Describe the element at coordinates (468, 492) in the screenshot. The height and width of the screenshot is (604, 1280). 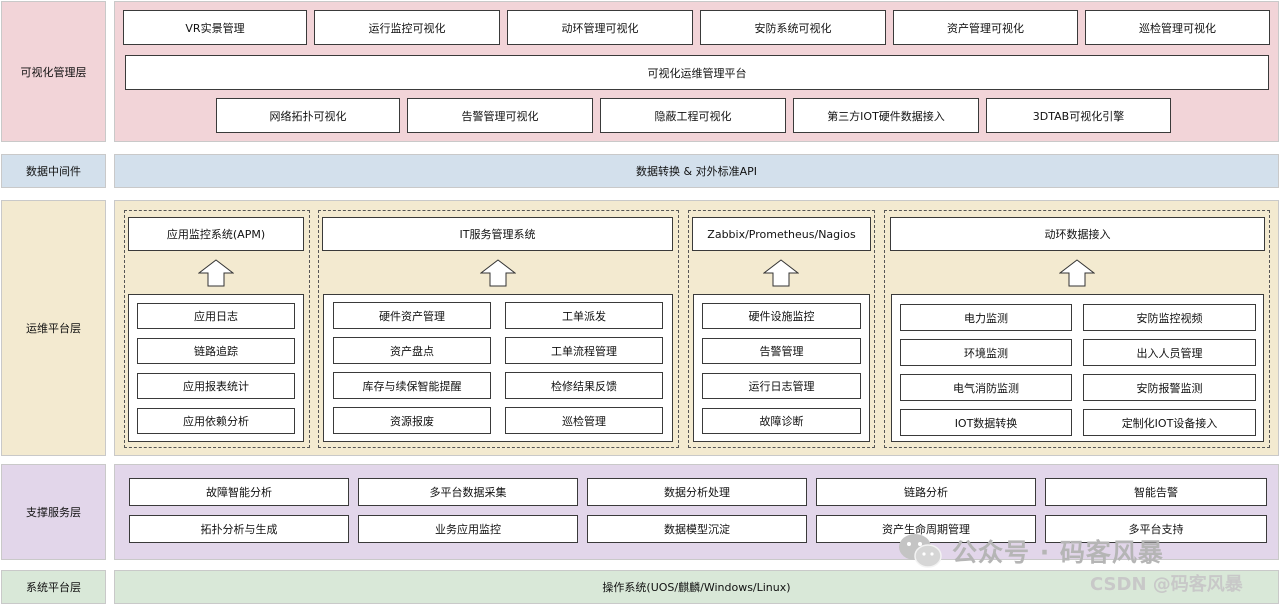
I see `support-box: 多平台数据采集` at that location.